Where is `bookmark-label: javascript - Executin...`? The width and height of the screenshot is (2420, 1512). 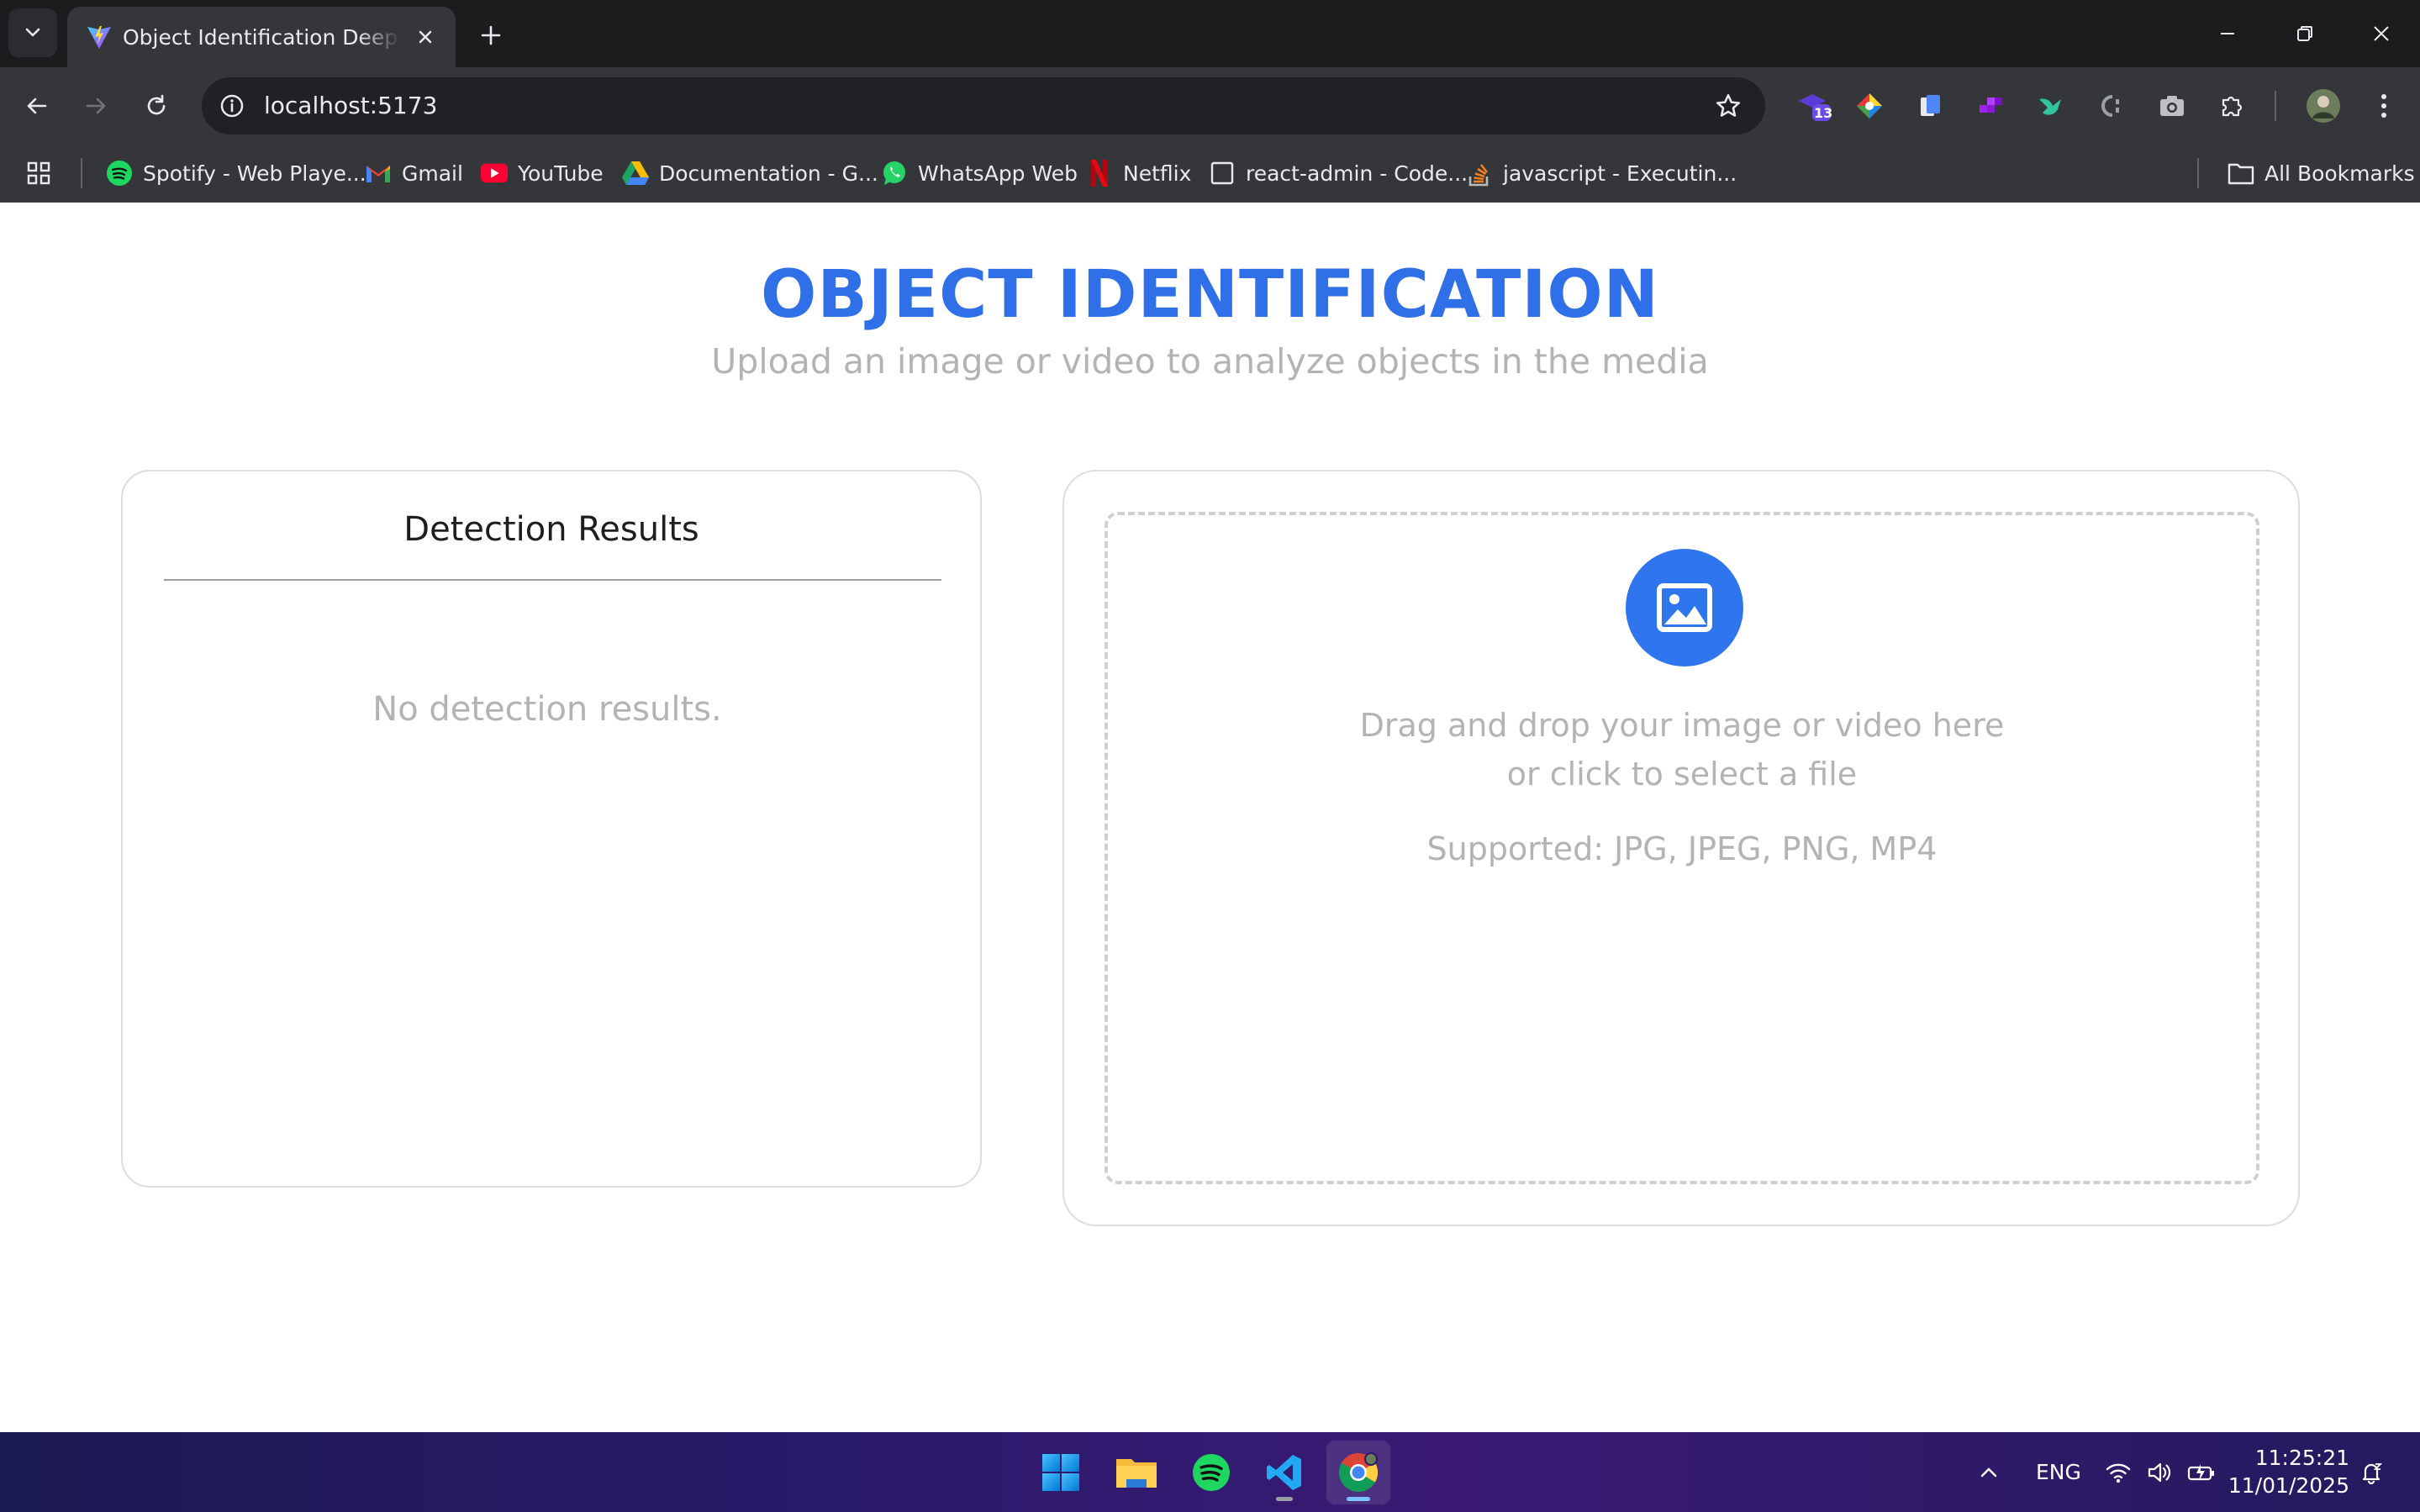
bookmark-label: javascript - Executin... is located at coordinates (1620, 173).